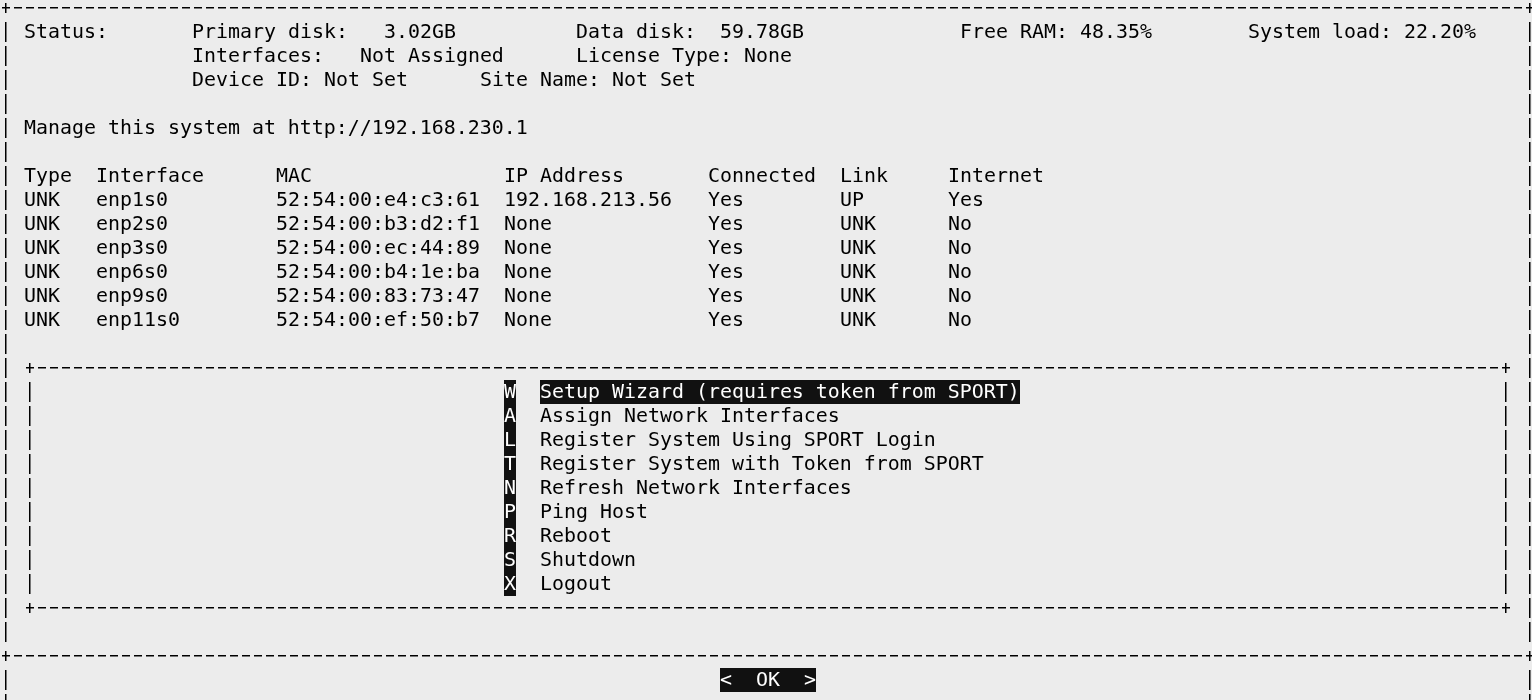  Describe the element at coordinates (138, 319) in the screenshot. I see `table-cell: enp11s0` at that location.